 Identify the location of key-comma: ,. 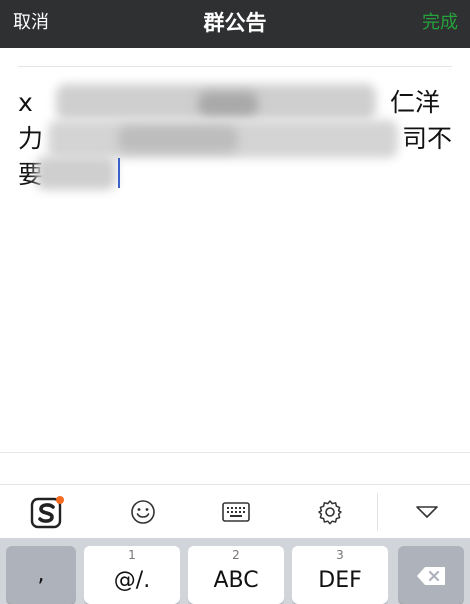
(41, 575).